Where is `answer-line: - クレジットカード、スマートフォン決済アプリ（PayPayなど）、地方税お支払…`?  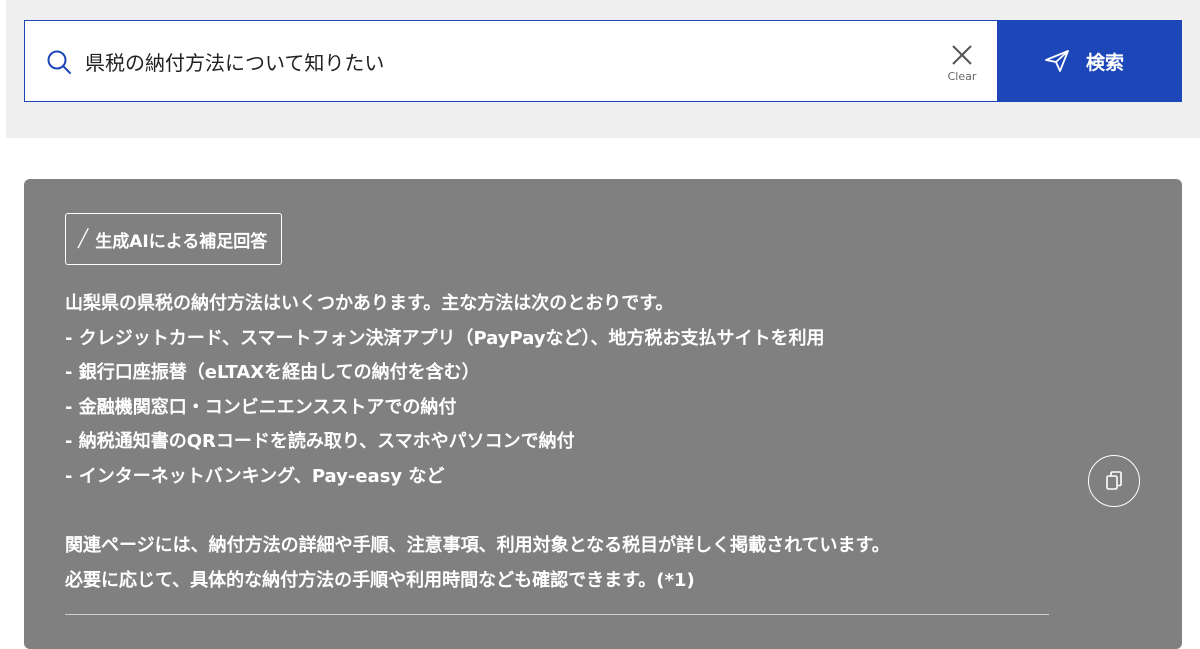
answer-line: - クレジットカード、スマートフォン決済アプリ（PayPayなど）、地方税お支払… is located at coordinates (445, 338).